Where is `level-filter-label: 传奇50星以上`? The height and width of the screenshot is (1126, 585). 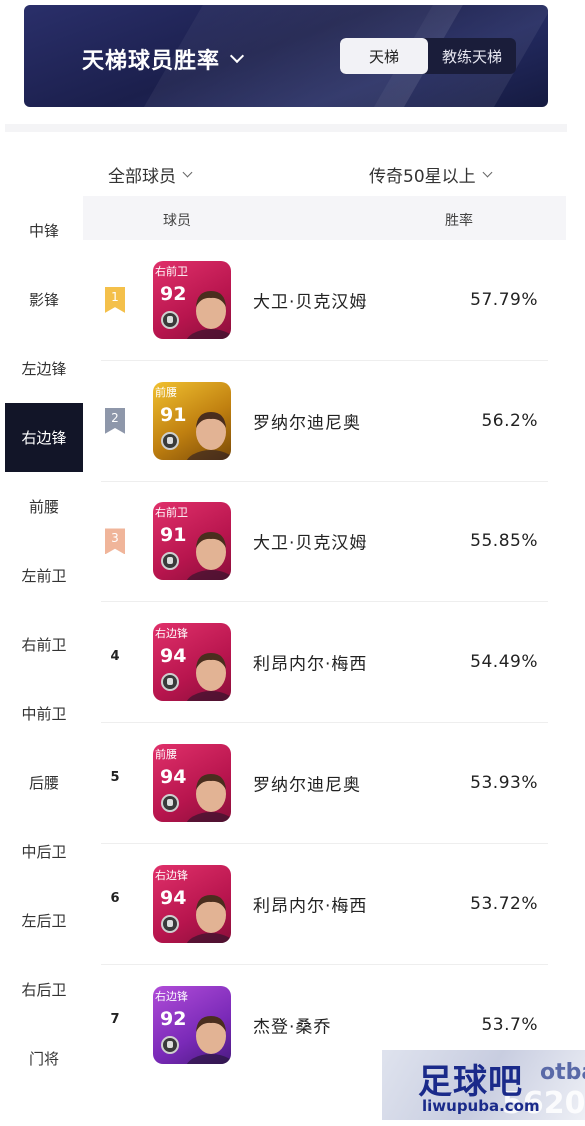 level-filter-label: 传奇50星以上 is located at coordinates (422, 177).